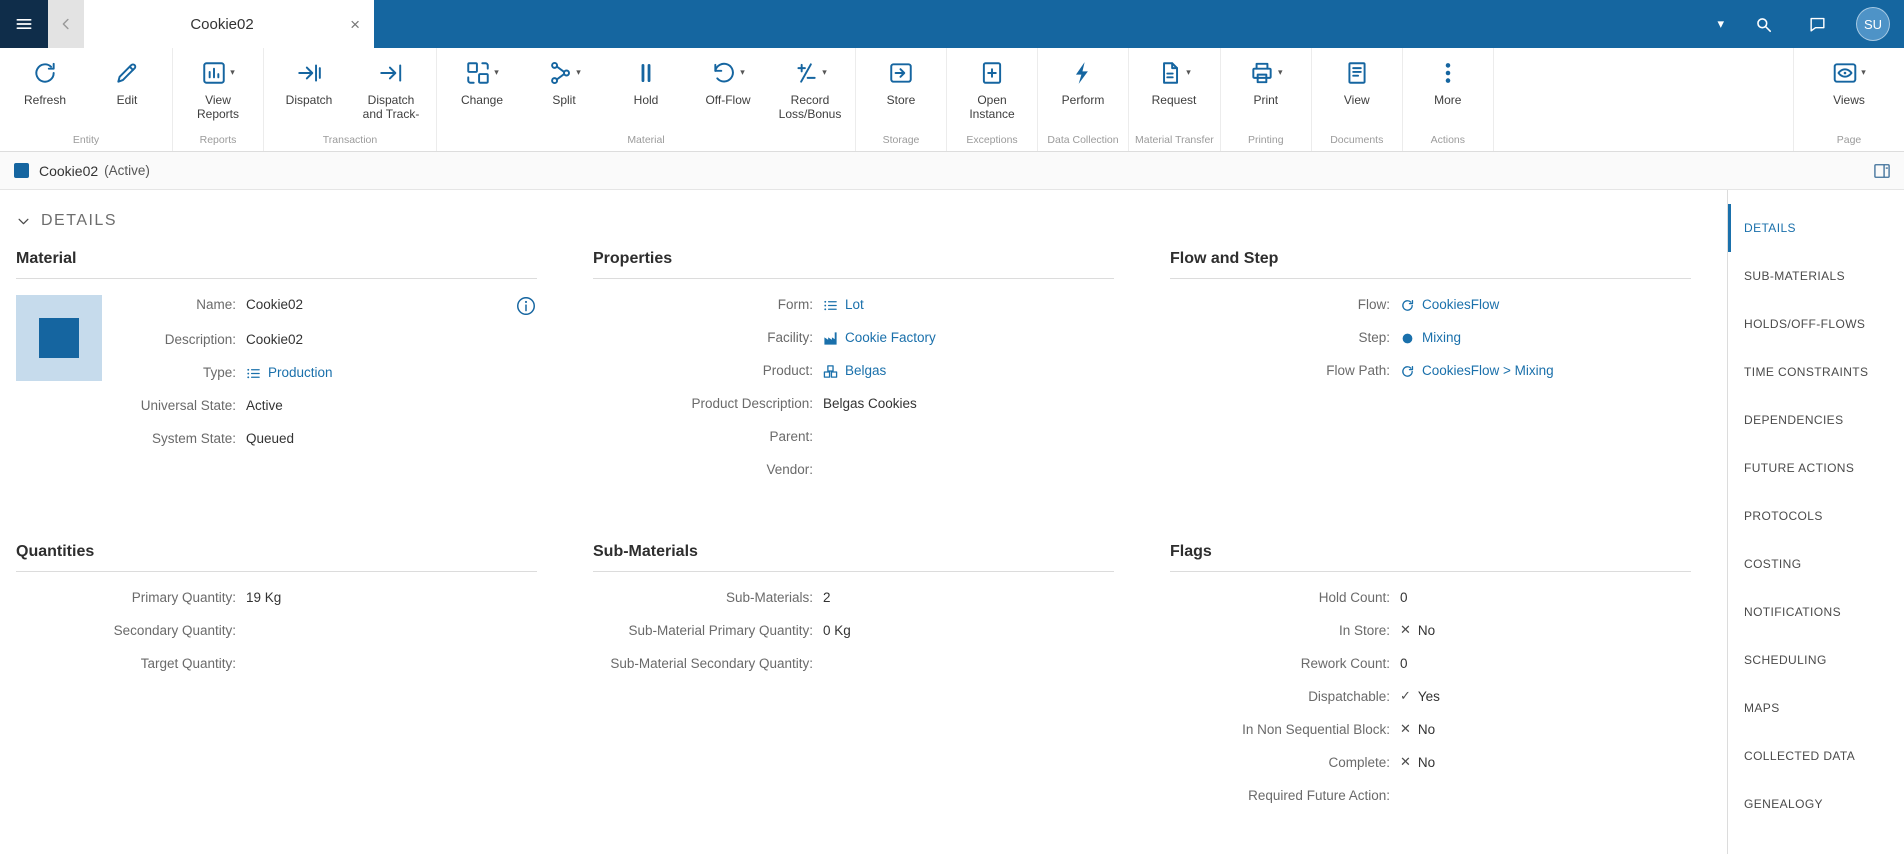 The height and width of the screenshot is (854, 1904). I want to click on sidebar-item-future-actions: FUTURE ACTIONS, so click(1816, 468).